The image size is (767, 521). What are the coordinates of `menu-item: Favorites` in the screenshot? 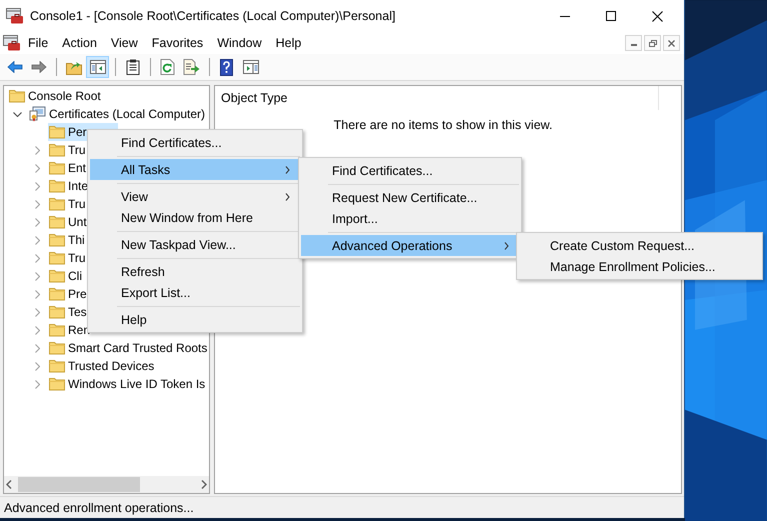 It's located at (177, 43).